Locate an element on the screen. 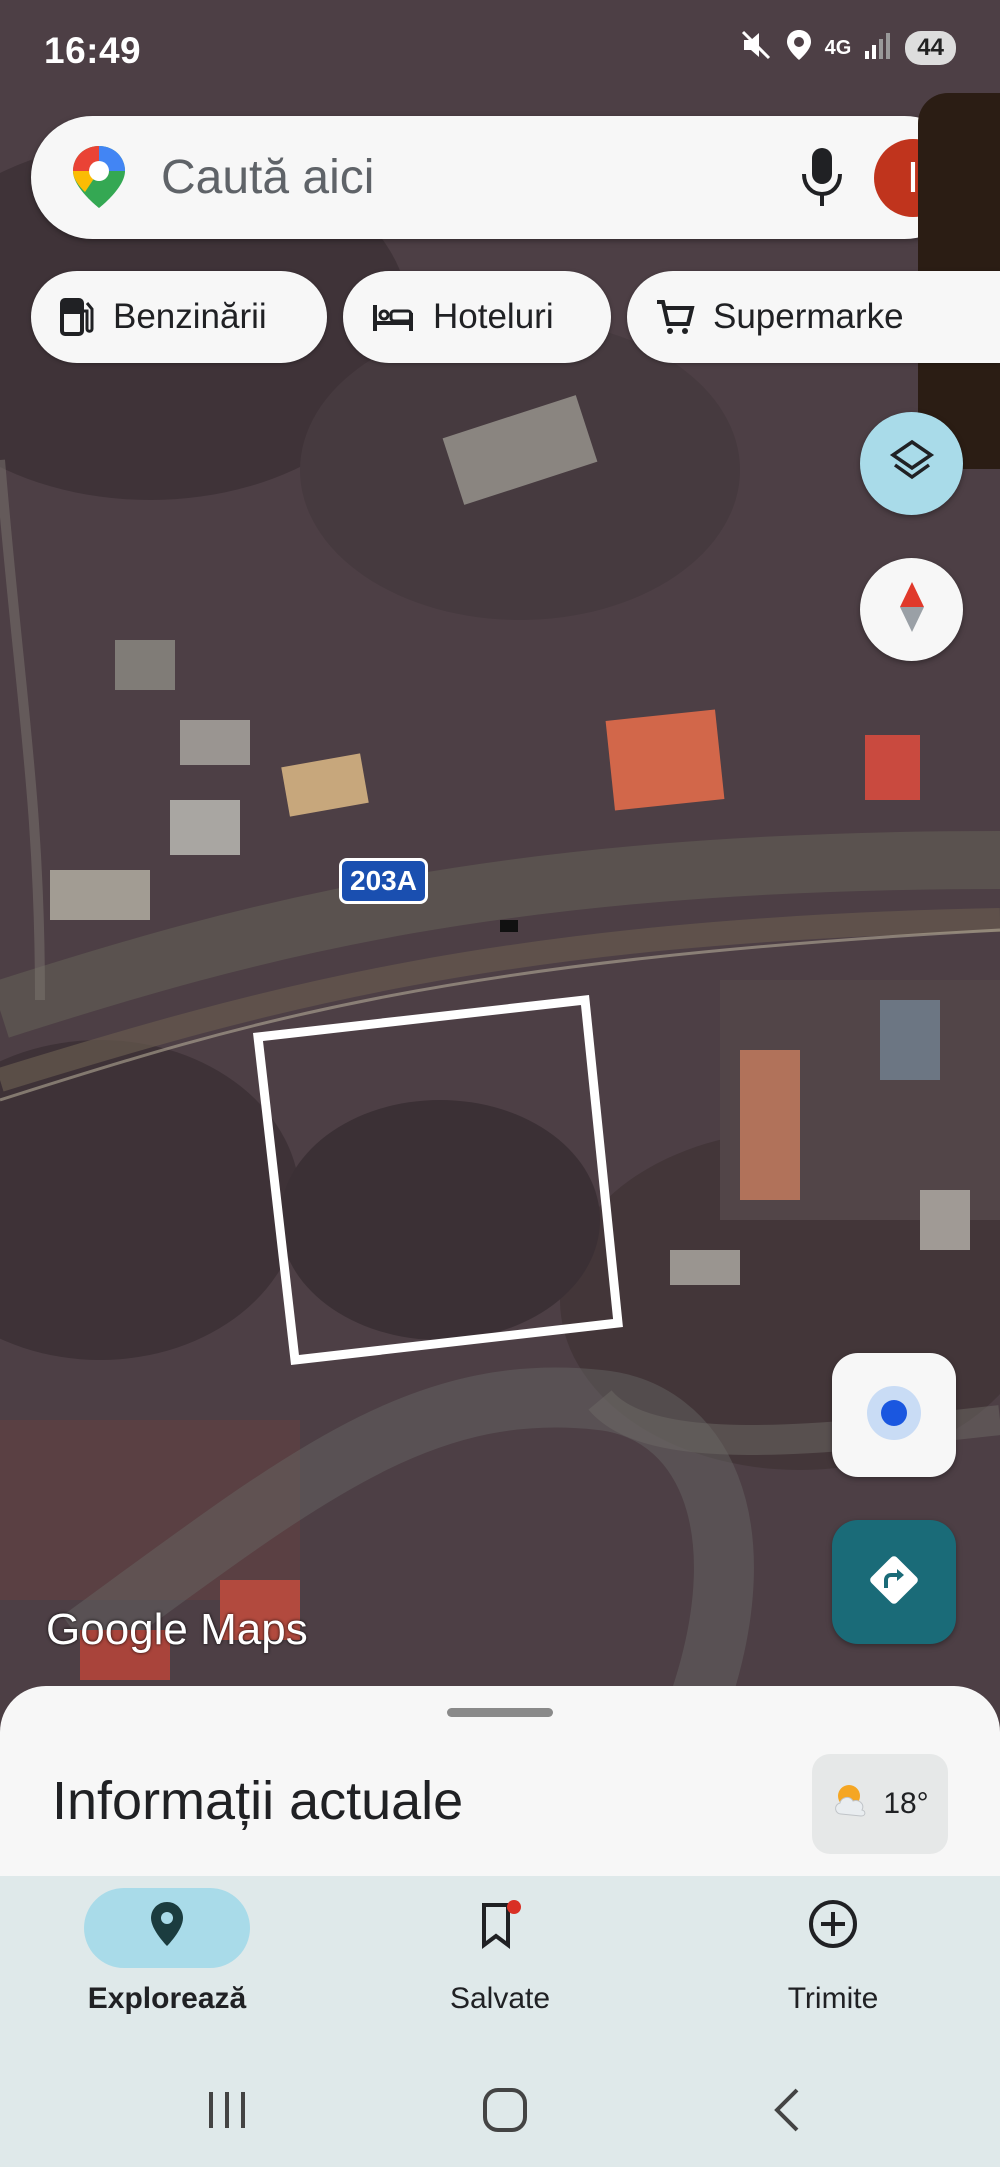  chip-supermarket: Supermarke is located at coordinates (813, 317).